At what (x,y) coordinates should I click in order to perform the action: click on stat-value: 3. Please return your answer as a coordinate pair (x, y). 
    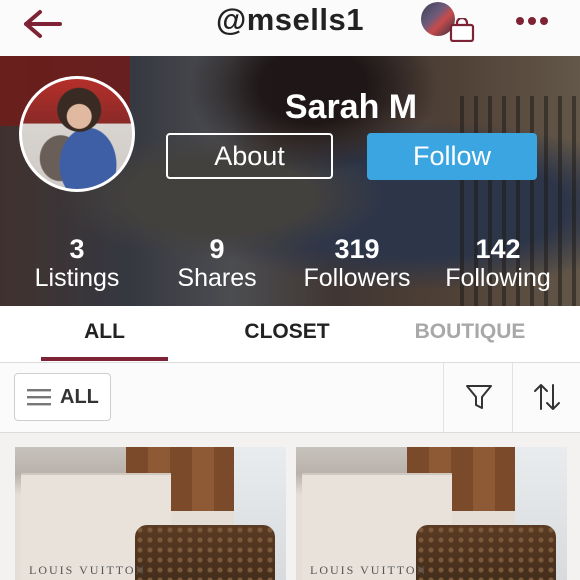
    Looking at the image, I should click on (77, 249).